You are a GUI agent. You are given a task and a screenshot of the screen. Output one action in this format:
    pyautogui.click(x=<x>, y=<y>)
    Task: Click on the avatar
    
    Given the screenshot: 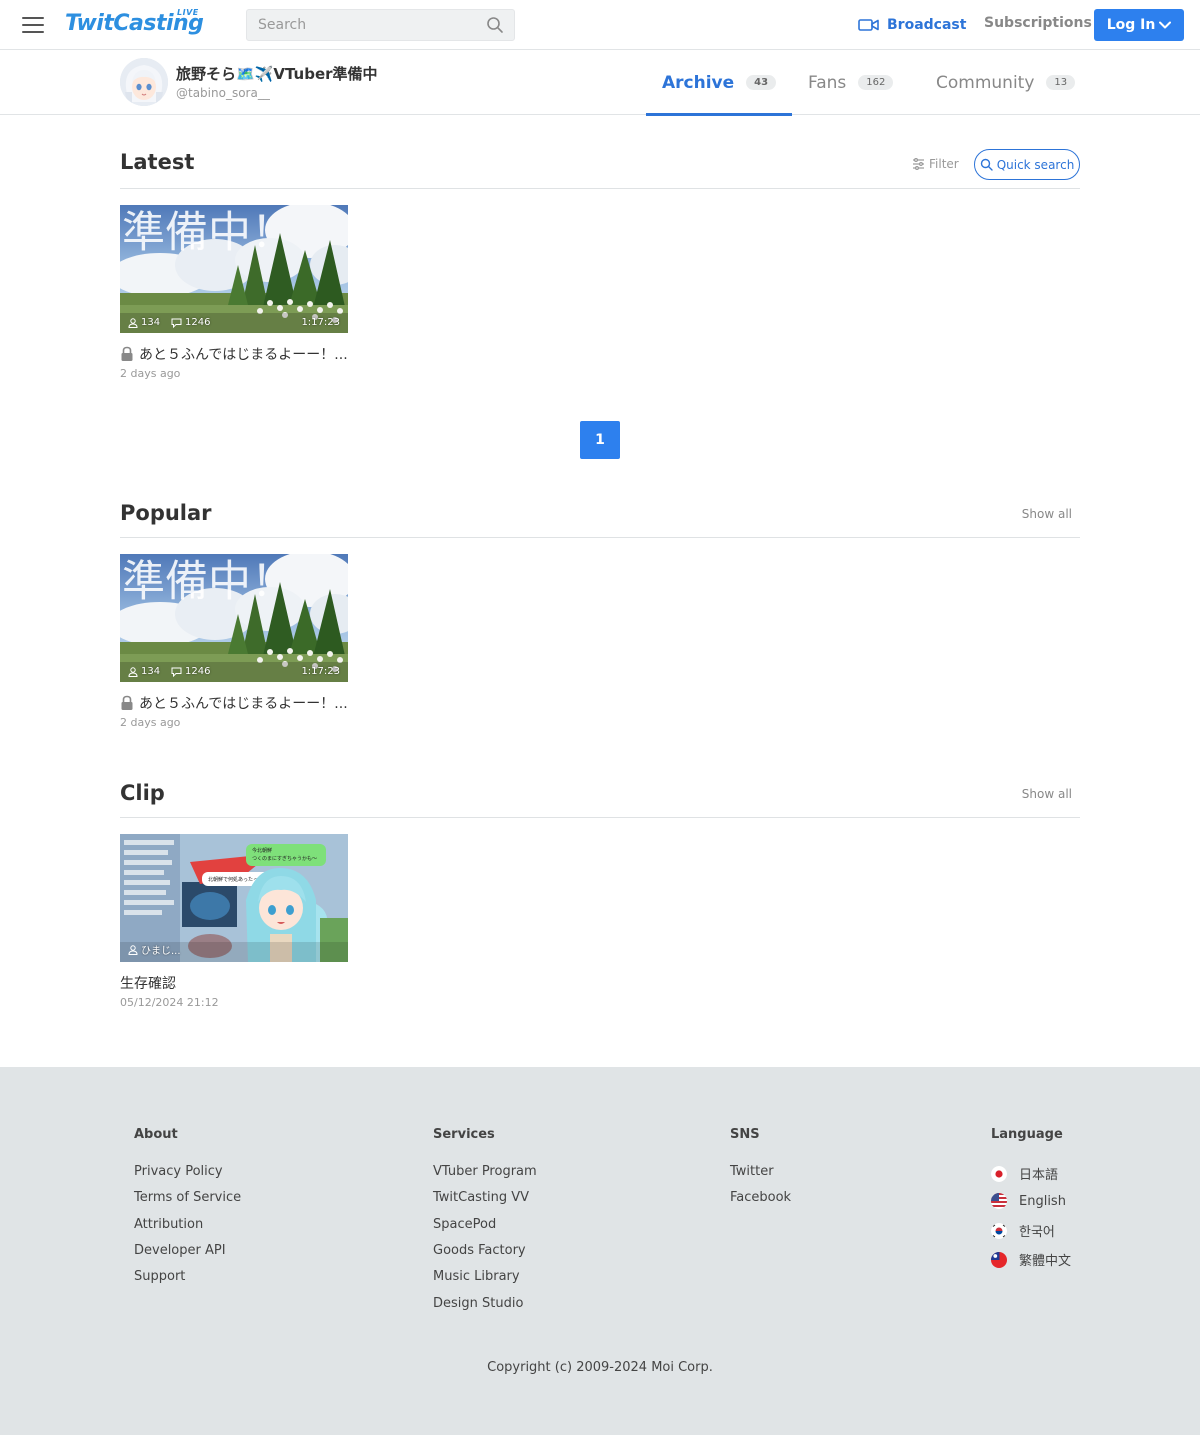 What is the action you would take?
    pyautogui.click(x=144, y=82)
    